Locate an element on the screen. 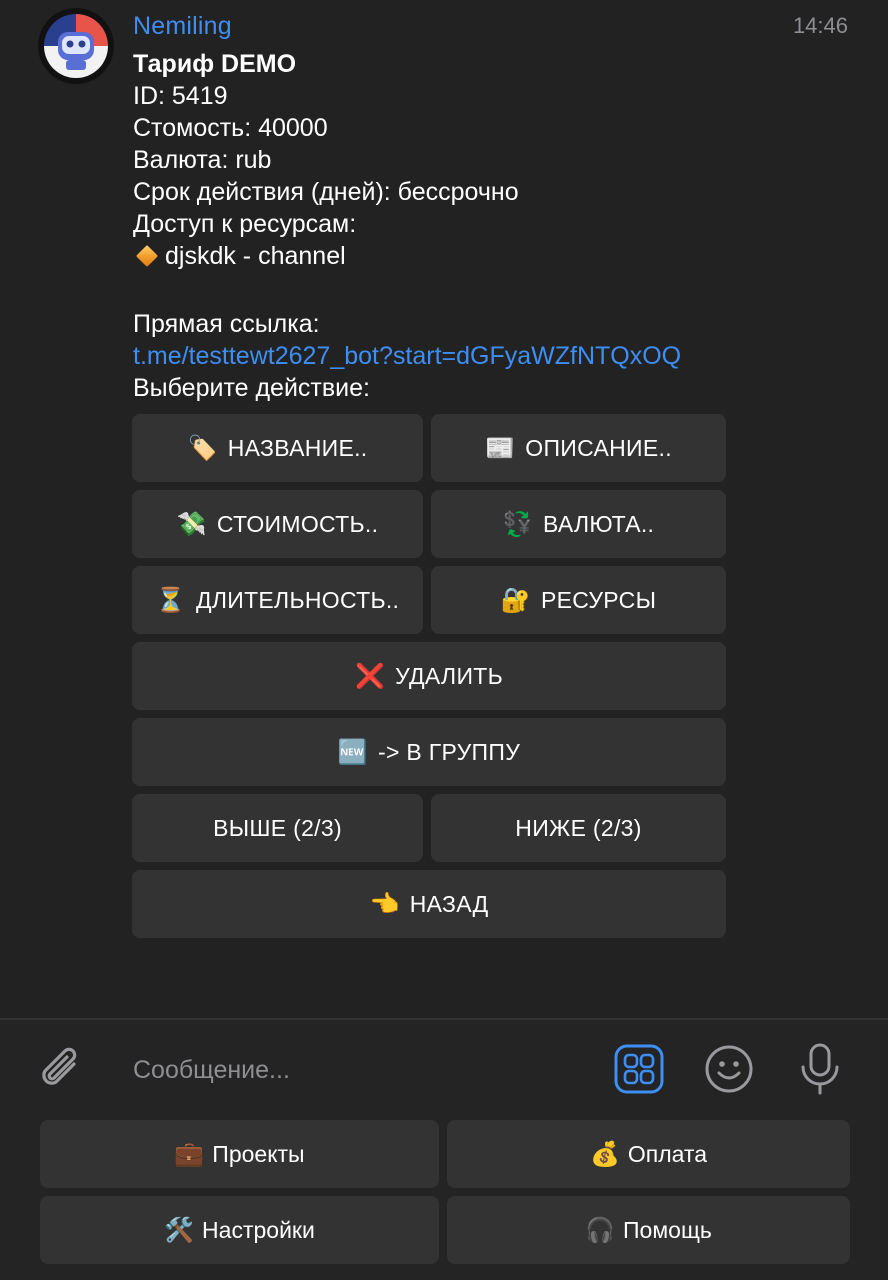 This screenshot has width=888, height=1280. help-button-label: Помощь is located at coordinates (667, 1229).